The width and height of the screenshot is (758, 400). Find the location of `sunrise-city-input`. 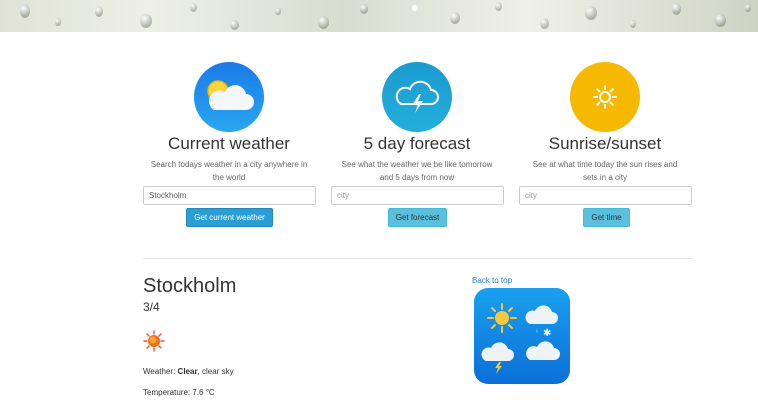

sunrise-city-input is located at coordinates (605, 195).